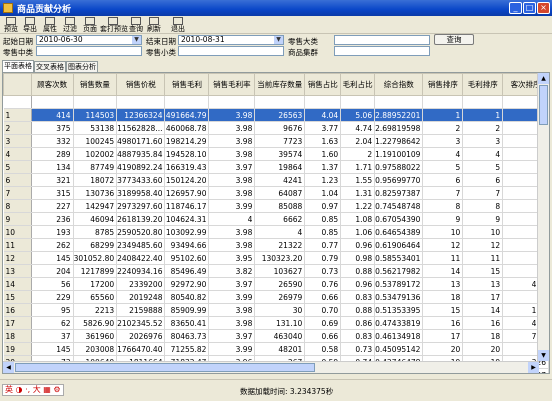  What do you see at coordinates (483, 141) in the screenshot?
I see `table-cell: 3` at bounding box center [483, 141].